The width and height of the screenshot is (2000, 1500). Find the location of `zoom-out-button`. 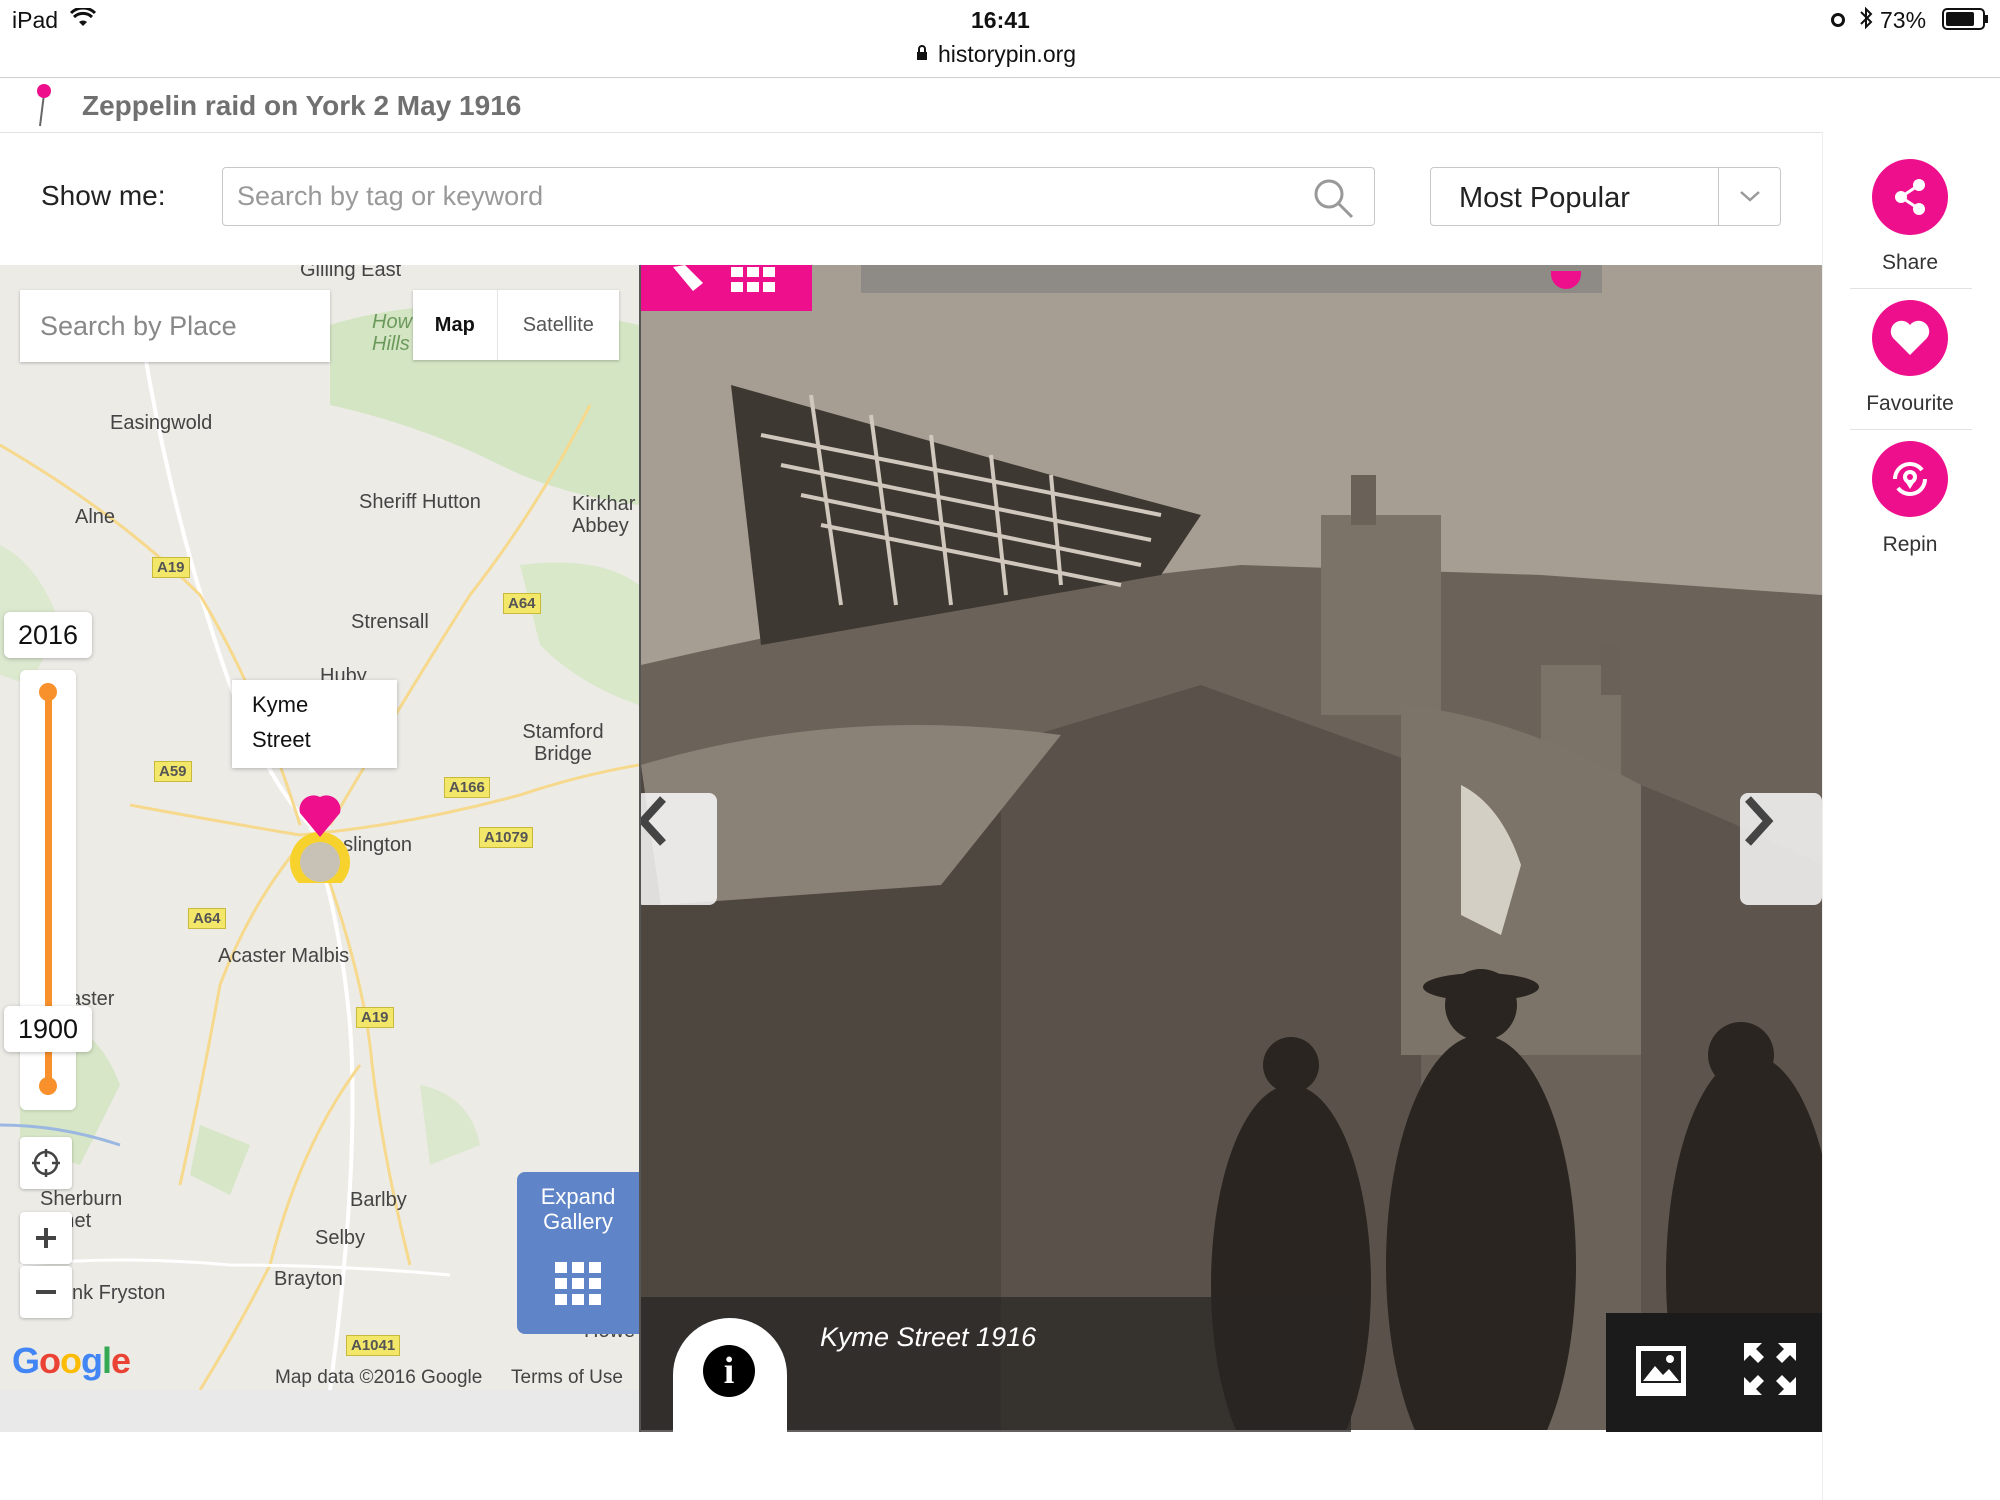

zoom-out-button is located at coordinates (46, 1292).